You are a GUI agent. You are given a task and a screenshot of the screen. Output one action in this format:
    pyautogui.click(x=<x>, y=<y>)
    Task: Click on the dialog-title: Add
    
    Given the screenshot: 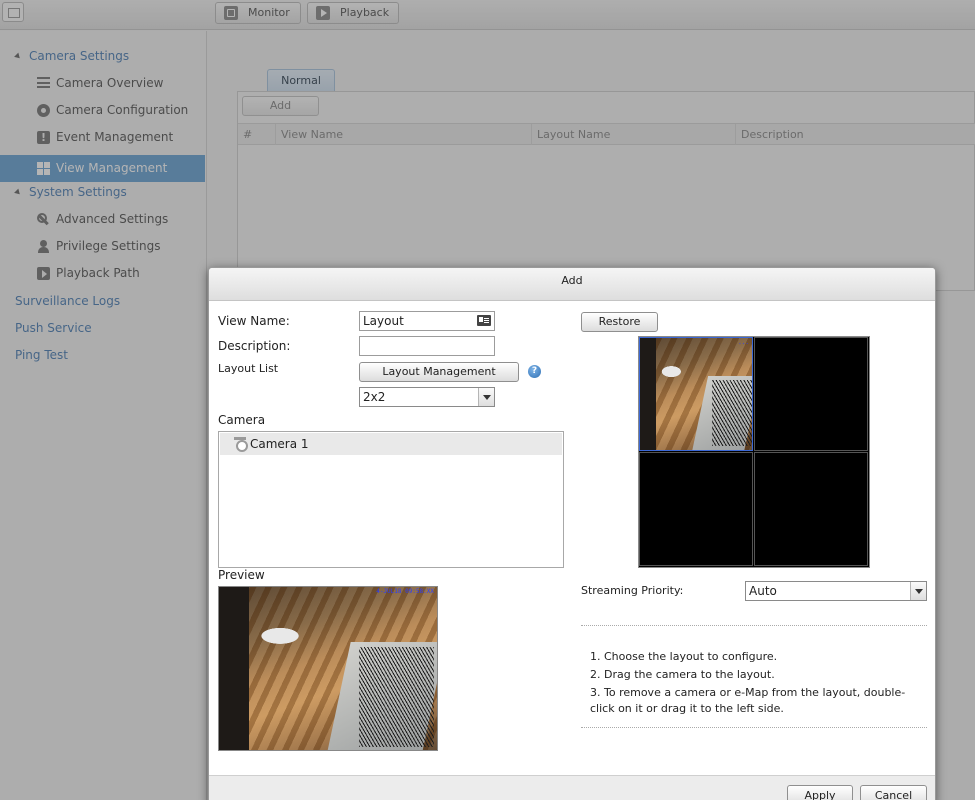 What is the action you would take?
    pyautogui.click(x=572, y=284)
    